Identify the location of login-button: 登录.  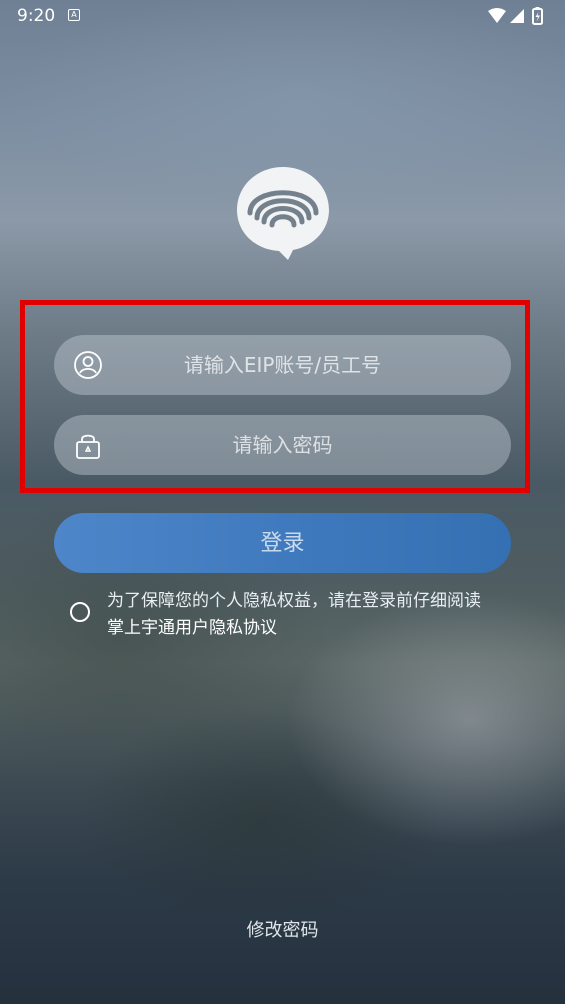
(282, 543).